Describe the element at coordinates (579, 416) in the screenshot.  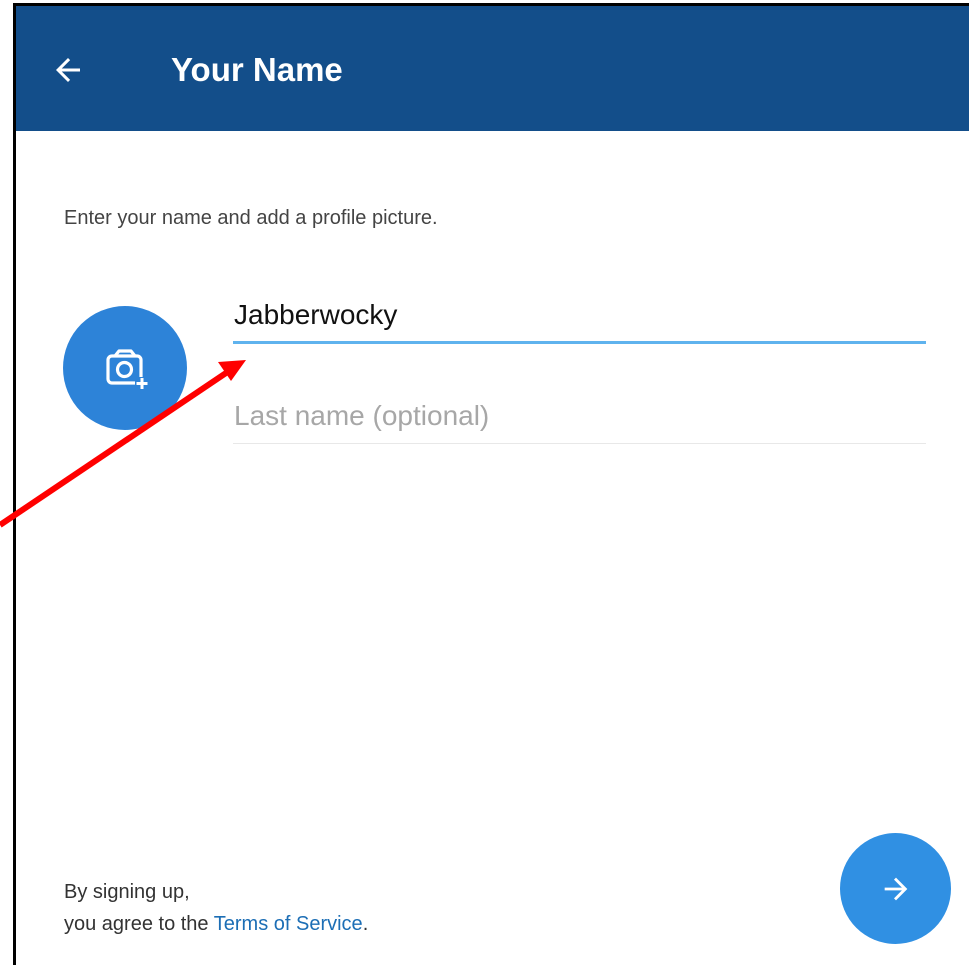
I see `last-name-input` at that location.